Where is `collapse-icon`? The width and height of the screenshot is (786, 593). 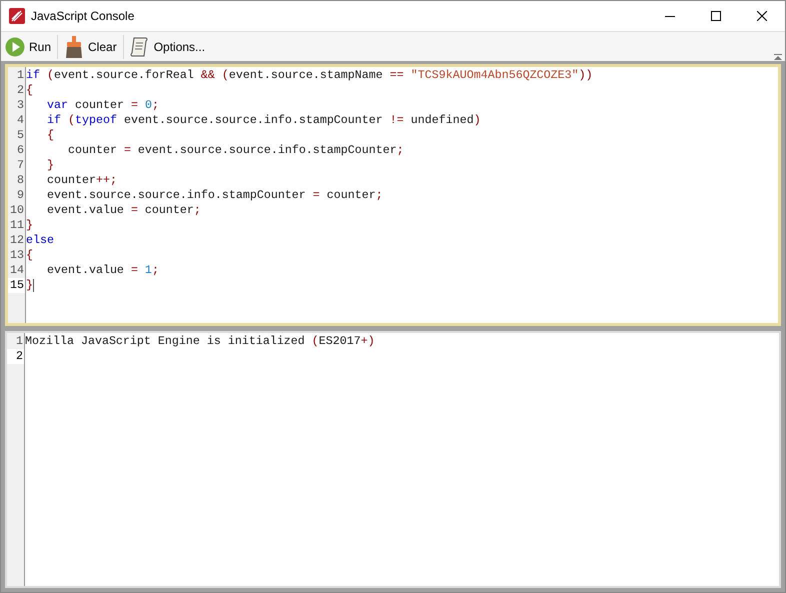
collapse-icon is located at coordinates (778, 57).